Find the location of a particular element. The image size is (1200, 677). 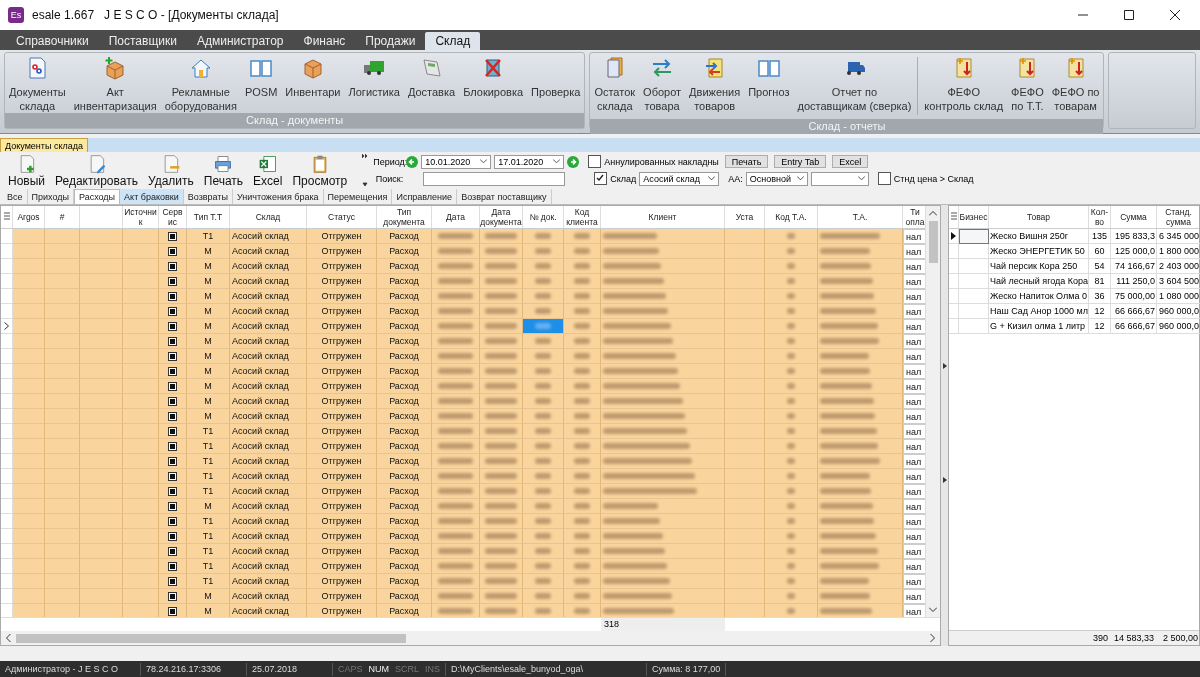

filter-tab: Перемещения is located at coordinates (358, 196).